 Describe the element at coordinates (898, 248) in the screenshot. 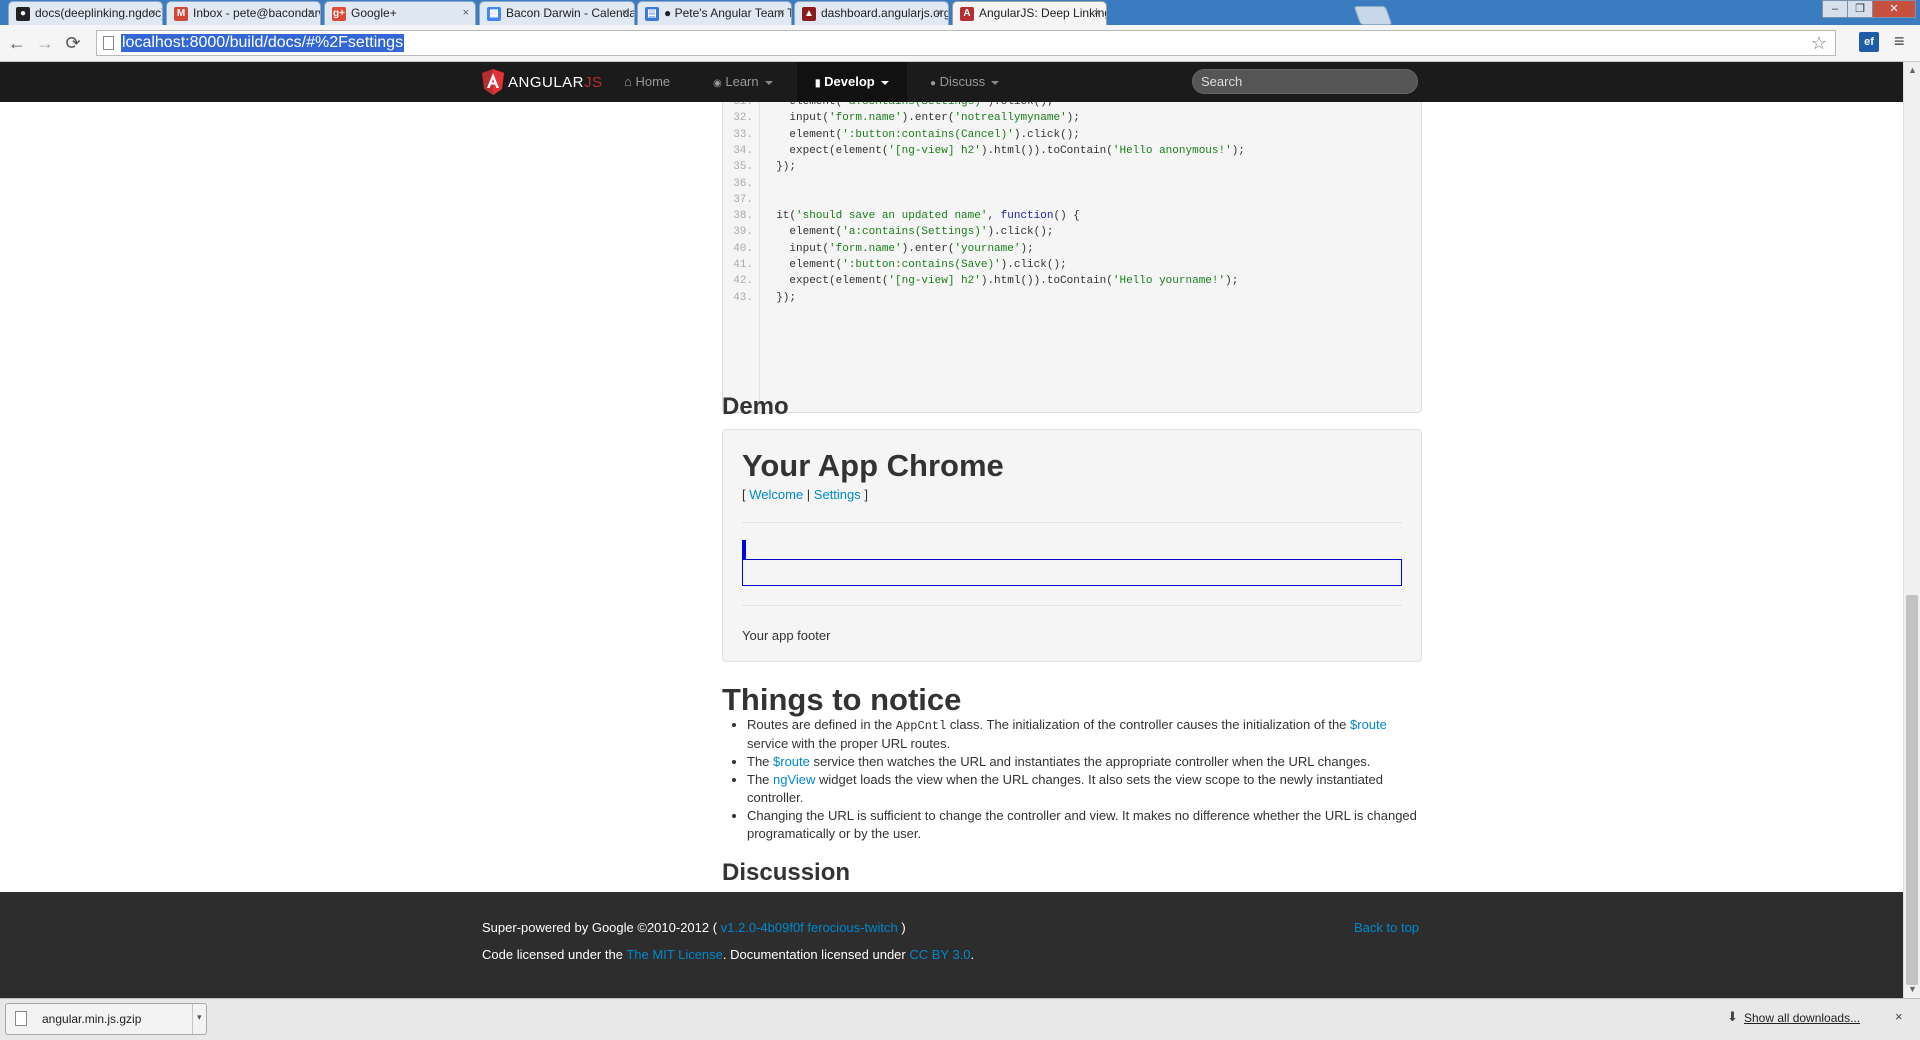

I see `code-text: input('form.name').enter('yourname');` at that location.